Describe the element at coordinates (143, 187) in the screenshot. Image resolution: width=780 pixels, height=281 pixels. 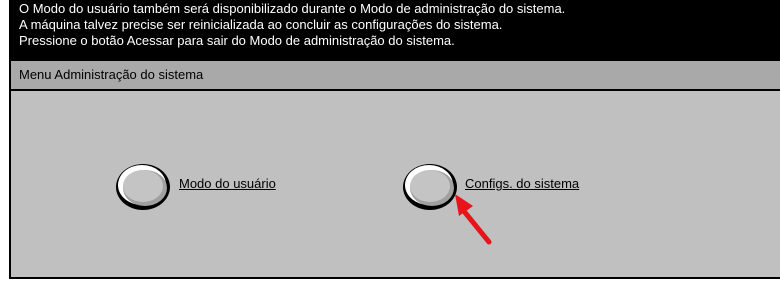
I see `round-button-icon` at that location.